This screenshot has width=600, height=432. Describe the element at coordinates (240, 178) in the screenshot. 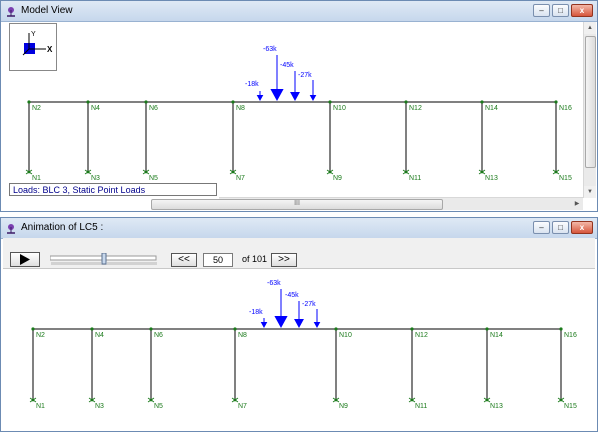

I see `base-node-label: N7` at that location.